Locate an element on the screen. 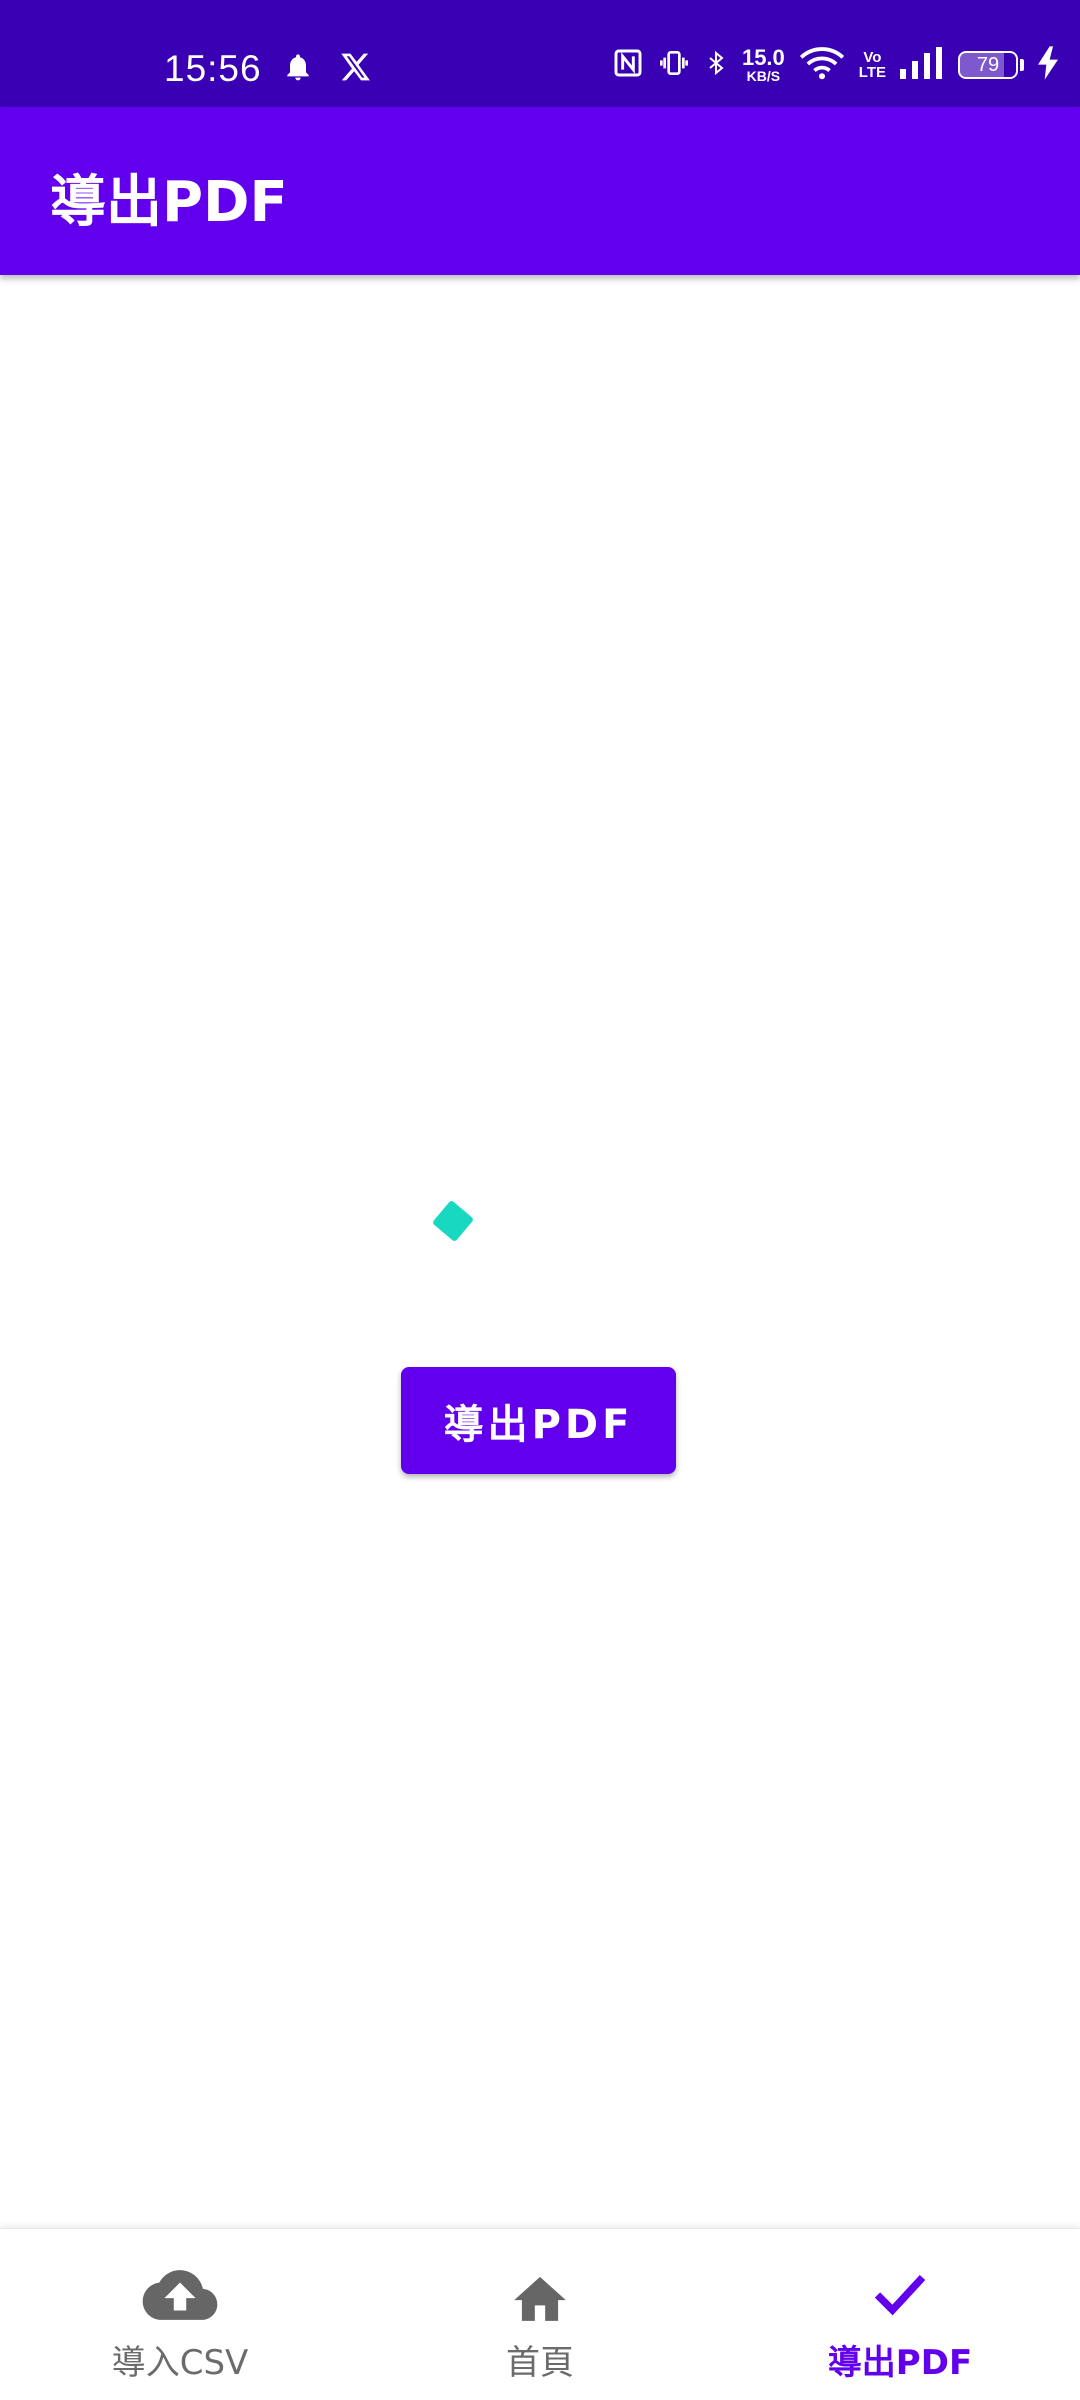 This screenshot has width=1080, height=2400. check-icon is located at coordinates (900, 2295).